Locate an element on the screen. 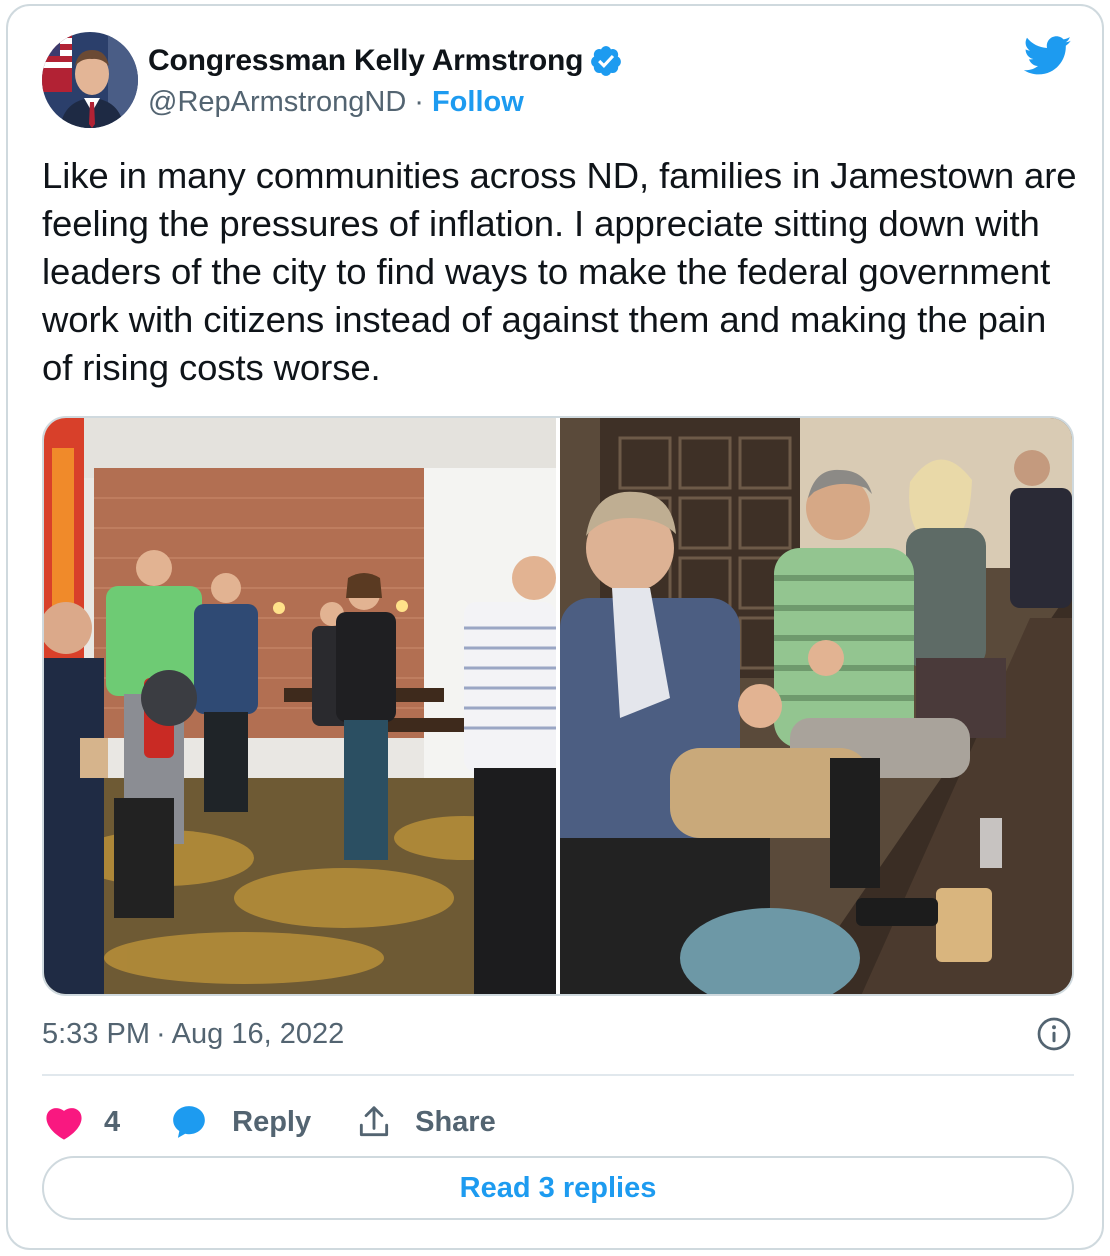  follow-button: Follow is located at coordinates (478, 102).